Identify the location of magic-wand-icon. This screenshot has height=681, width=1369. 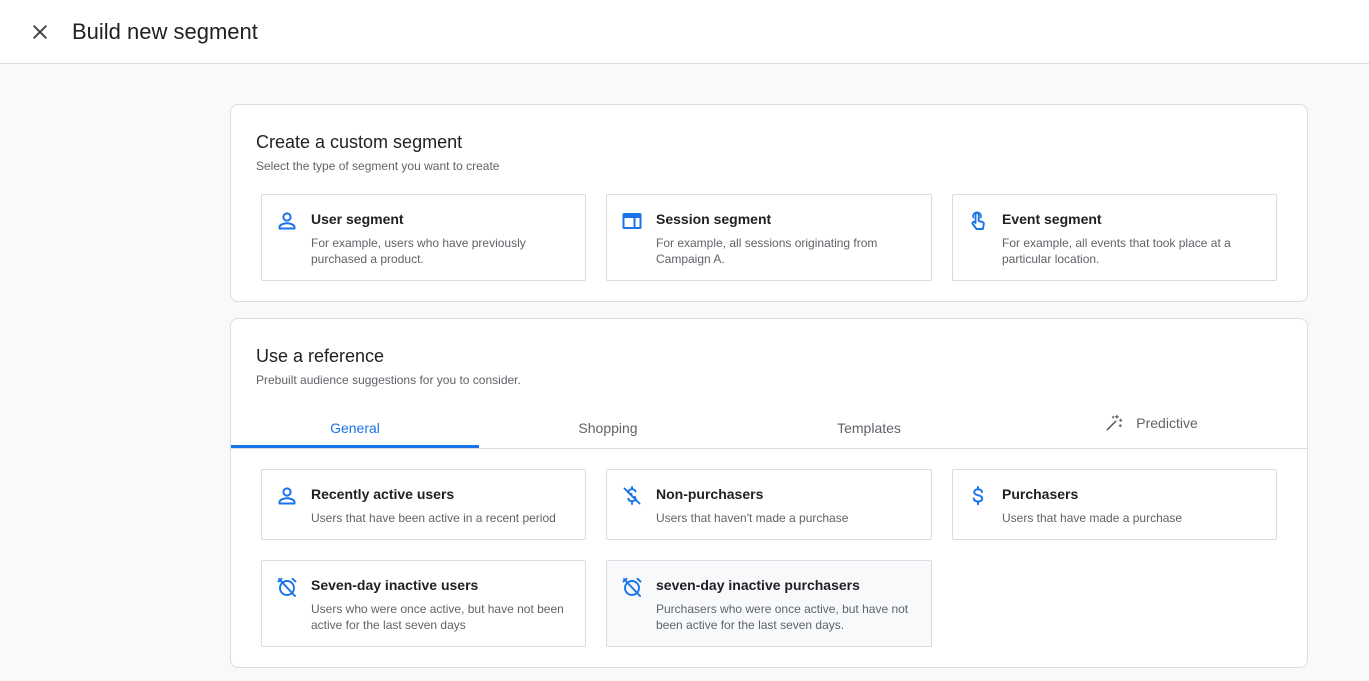
(1114, 422).